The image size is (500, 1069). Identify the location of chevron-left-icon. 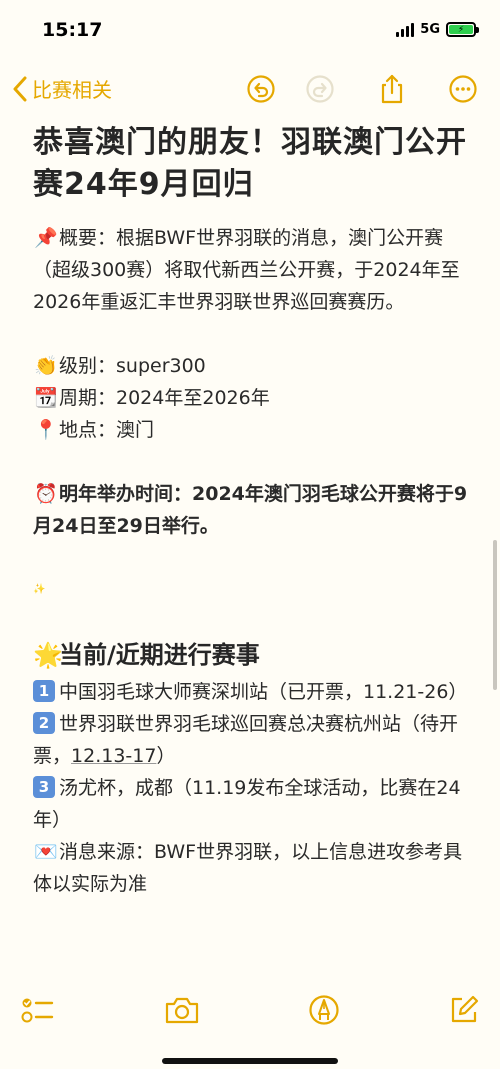
(20, 88).